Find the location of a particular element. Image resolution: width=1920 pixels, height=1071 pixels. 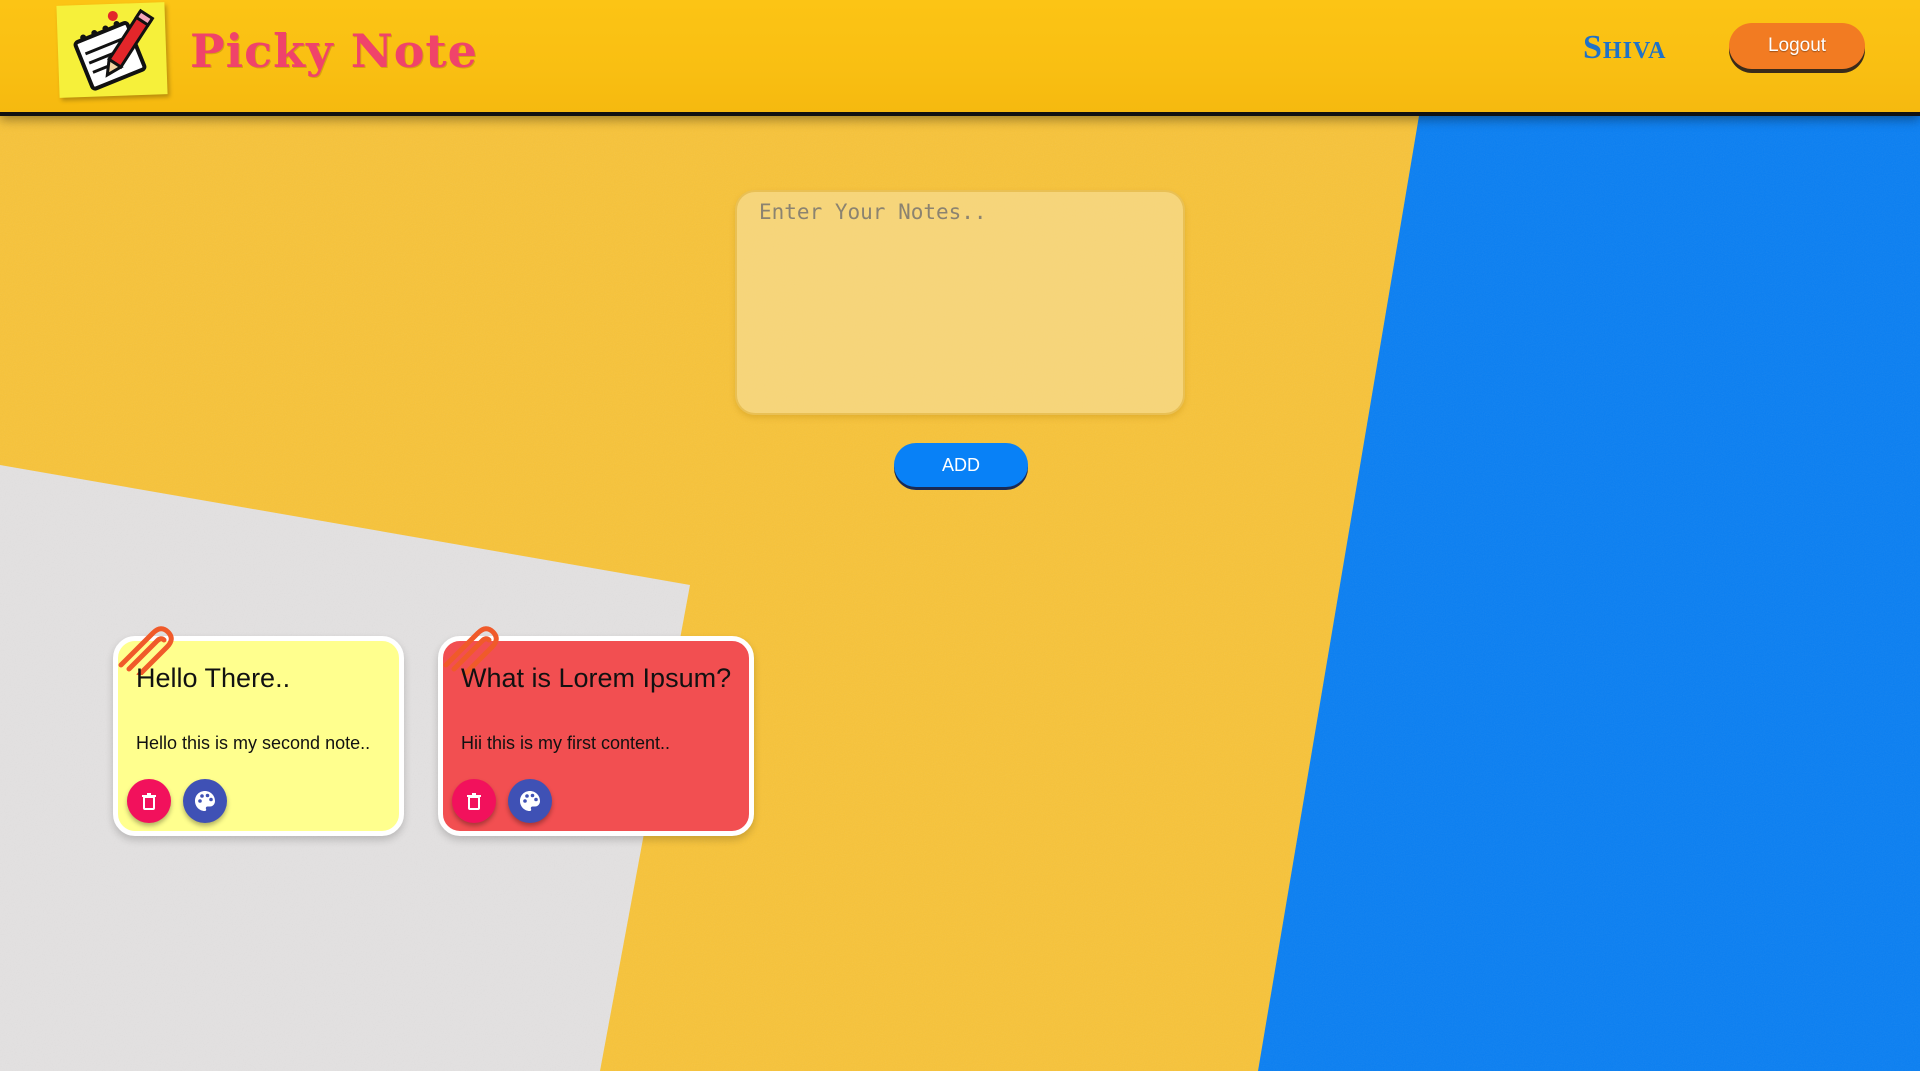

notepad-pencil-icon is located at coordinates (114, 49).